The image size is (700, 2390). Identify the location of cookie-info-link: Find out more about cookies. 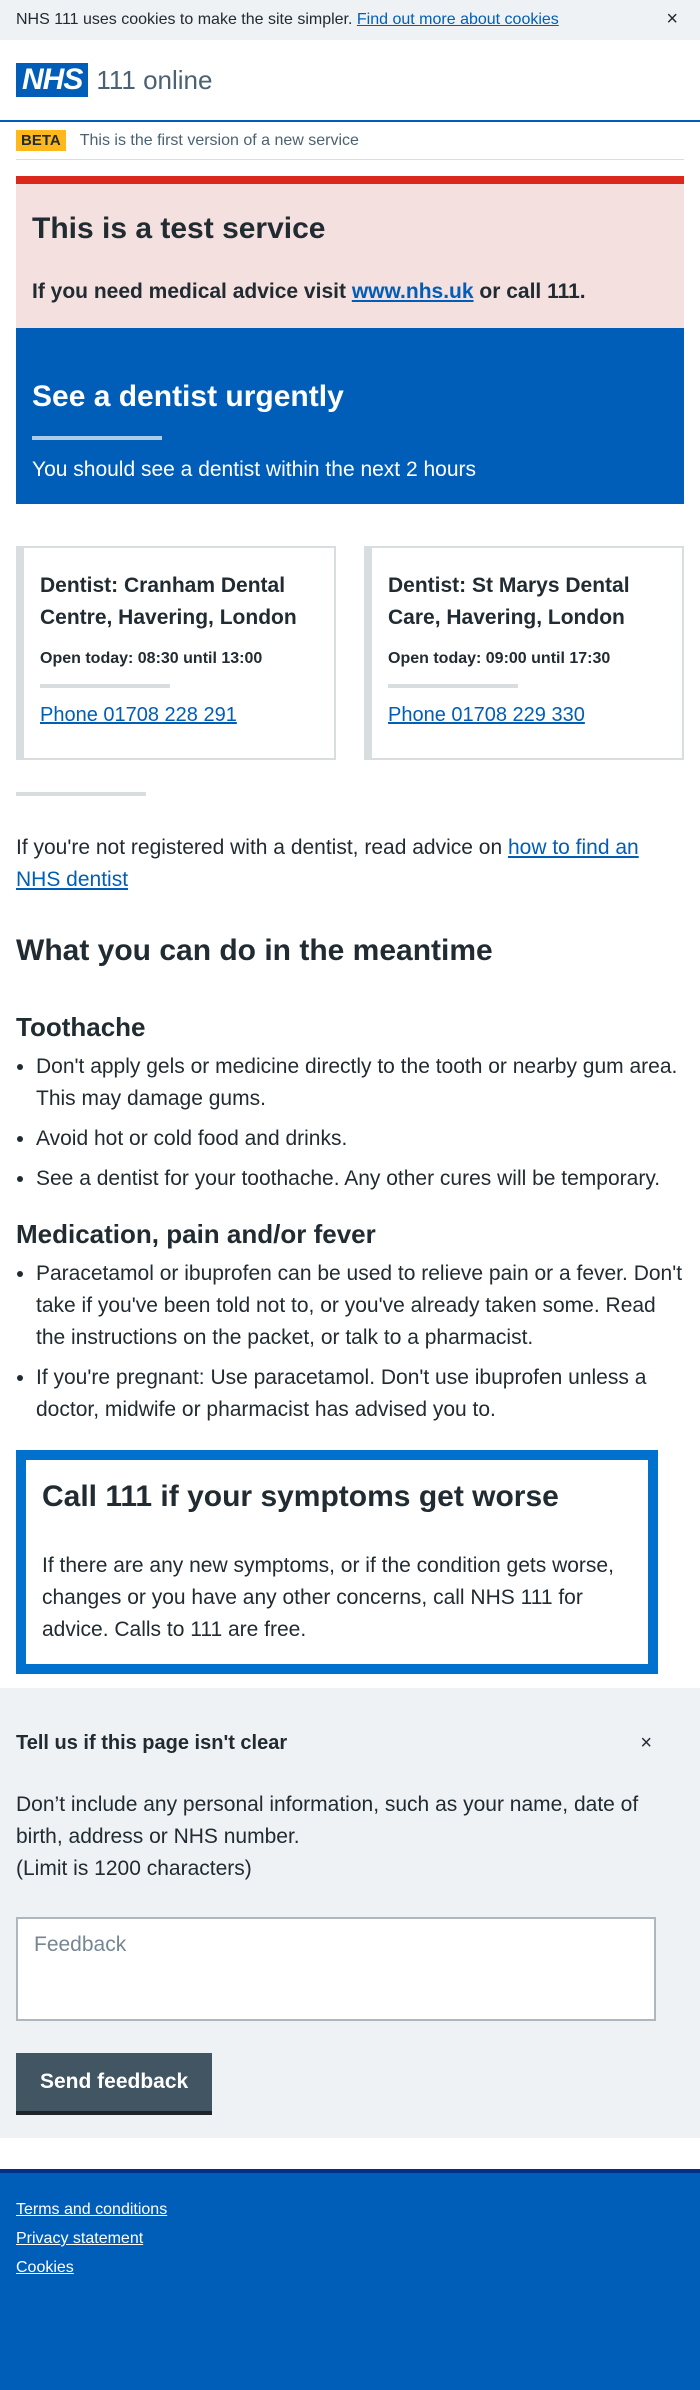
(458, 20).